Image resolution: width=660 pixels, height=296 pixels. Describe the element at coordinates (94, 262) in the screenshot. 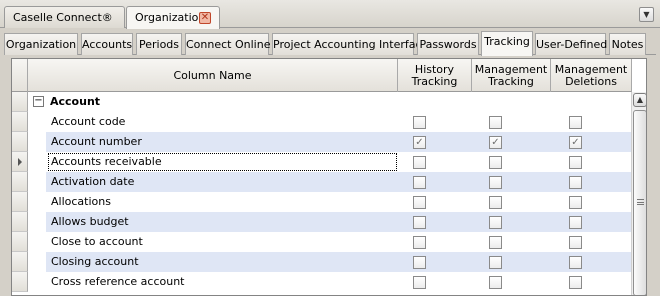

I see `column-name-cell: Closing account` at that location.